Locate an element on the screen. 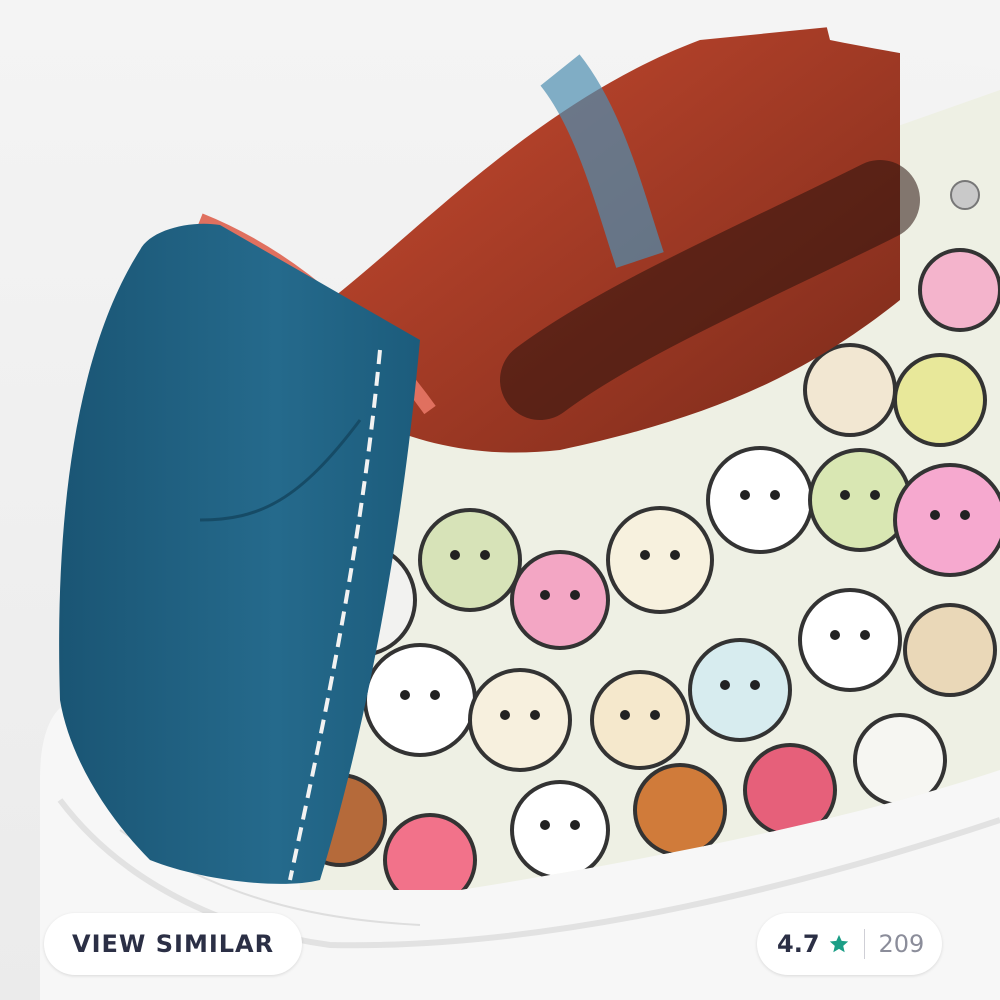  rating-value: 4.7 is located at coordinates (798, 944).